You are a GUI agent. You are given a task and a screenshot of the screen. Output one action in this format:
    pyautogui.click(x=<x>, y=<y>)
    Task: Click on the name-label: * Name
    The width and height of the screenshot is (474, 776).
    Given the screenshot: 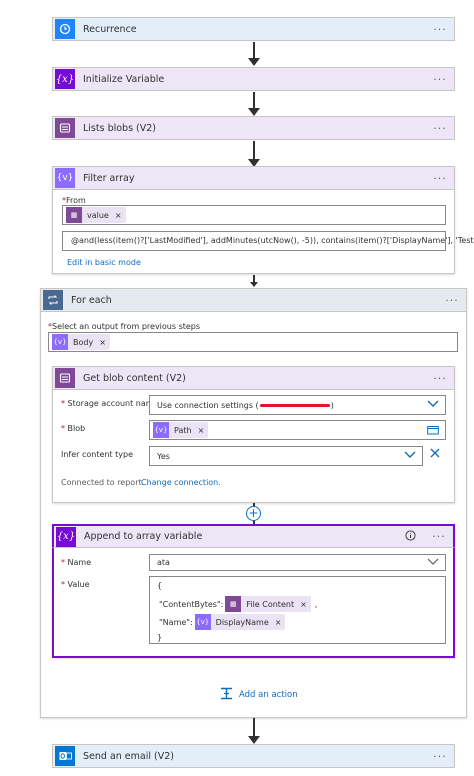 What is the action you would take?
    pyautogui.click(x=76, y=562)
    